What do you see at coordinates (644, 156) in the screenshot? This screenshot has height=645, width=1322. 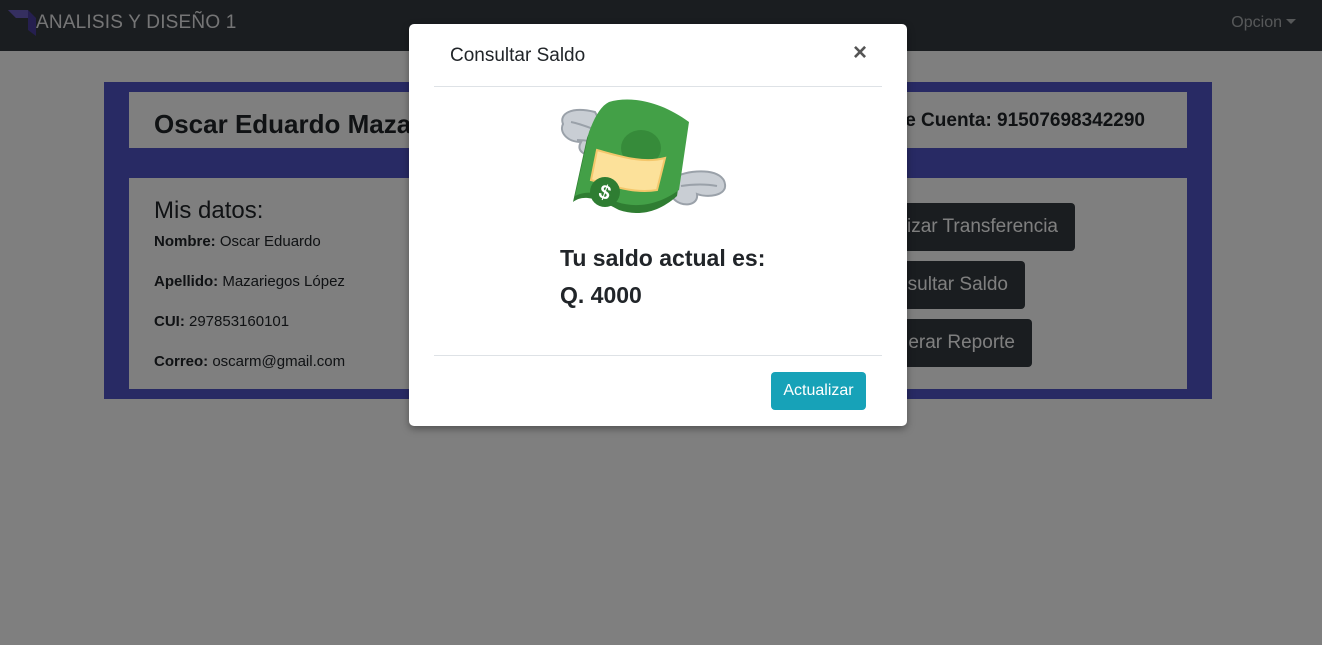 I see `money-with-wings-icon: $` at bounding box center [644, 156].